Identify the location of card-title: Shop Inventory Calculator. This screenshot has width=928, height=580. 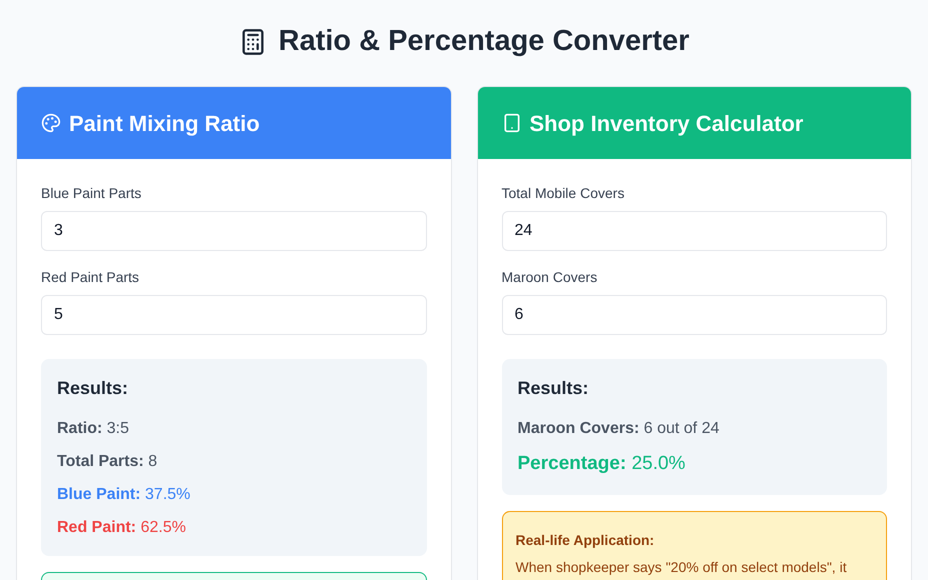
(667, 124).